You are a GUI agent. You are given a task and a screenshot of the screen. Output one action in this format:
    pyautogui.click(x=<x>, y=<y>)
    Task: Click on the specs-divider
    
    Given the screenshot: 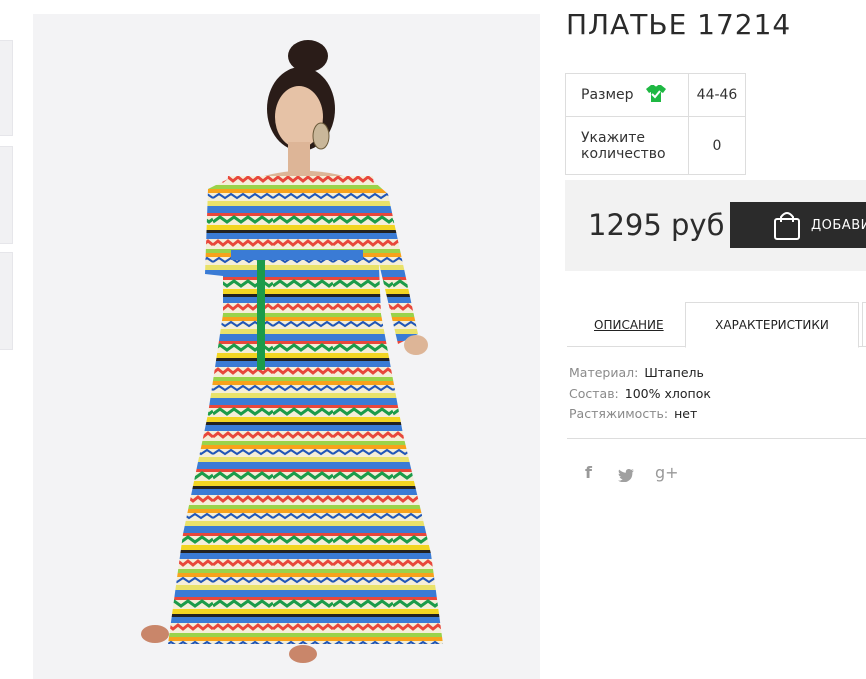 What is the action you would take?
    pyautogui.click(x=716, y=438)
    